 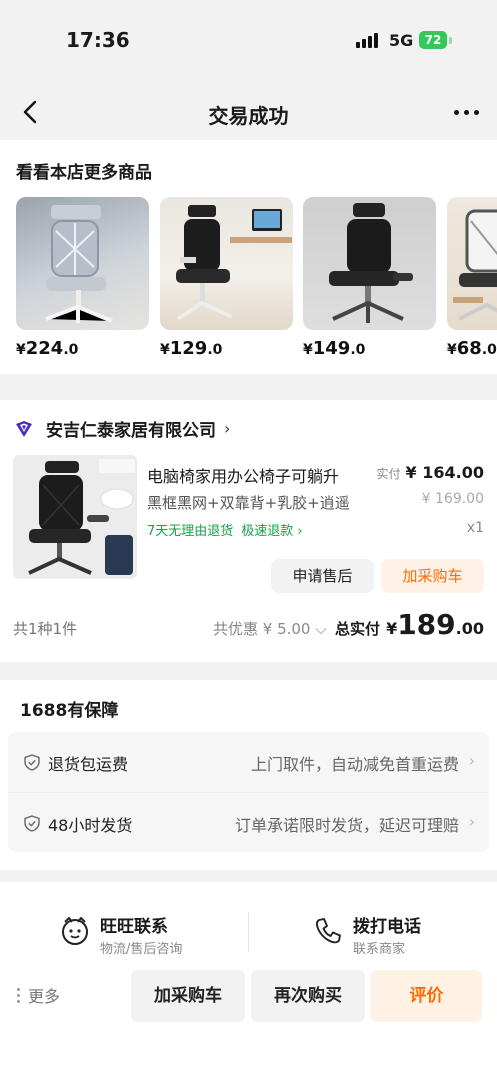 I want to click on guarantee-label: 48小时发货, so click(x=90, y=825).